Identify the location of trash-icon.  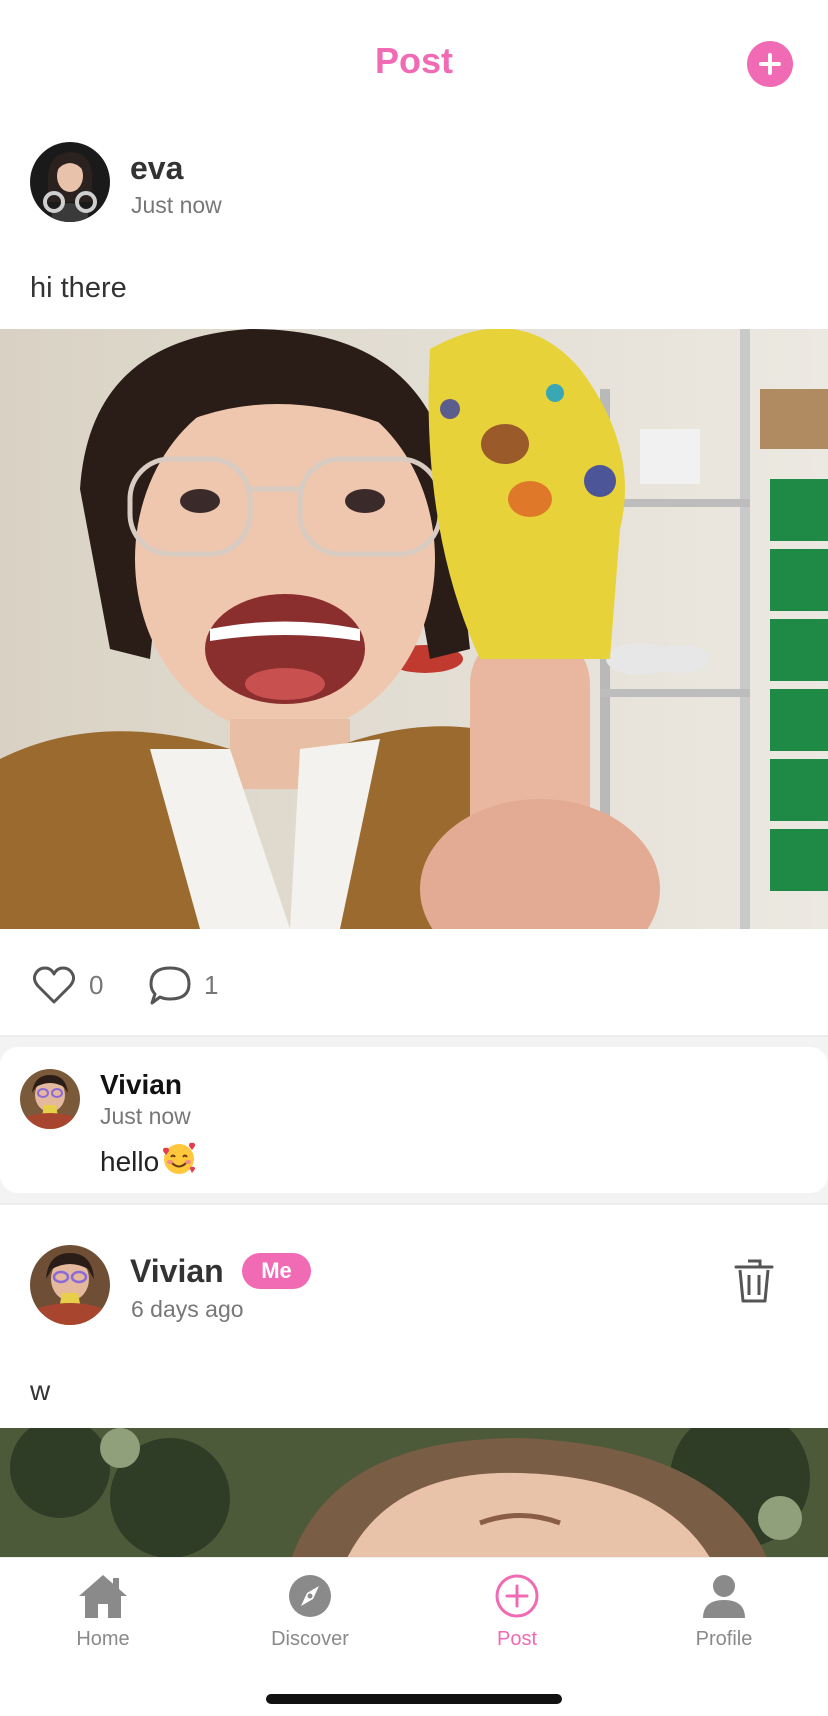
(754, 1281).